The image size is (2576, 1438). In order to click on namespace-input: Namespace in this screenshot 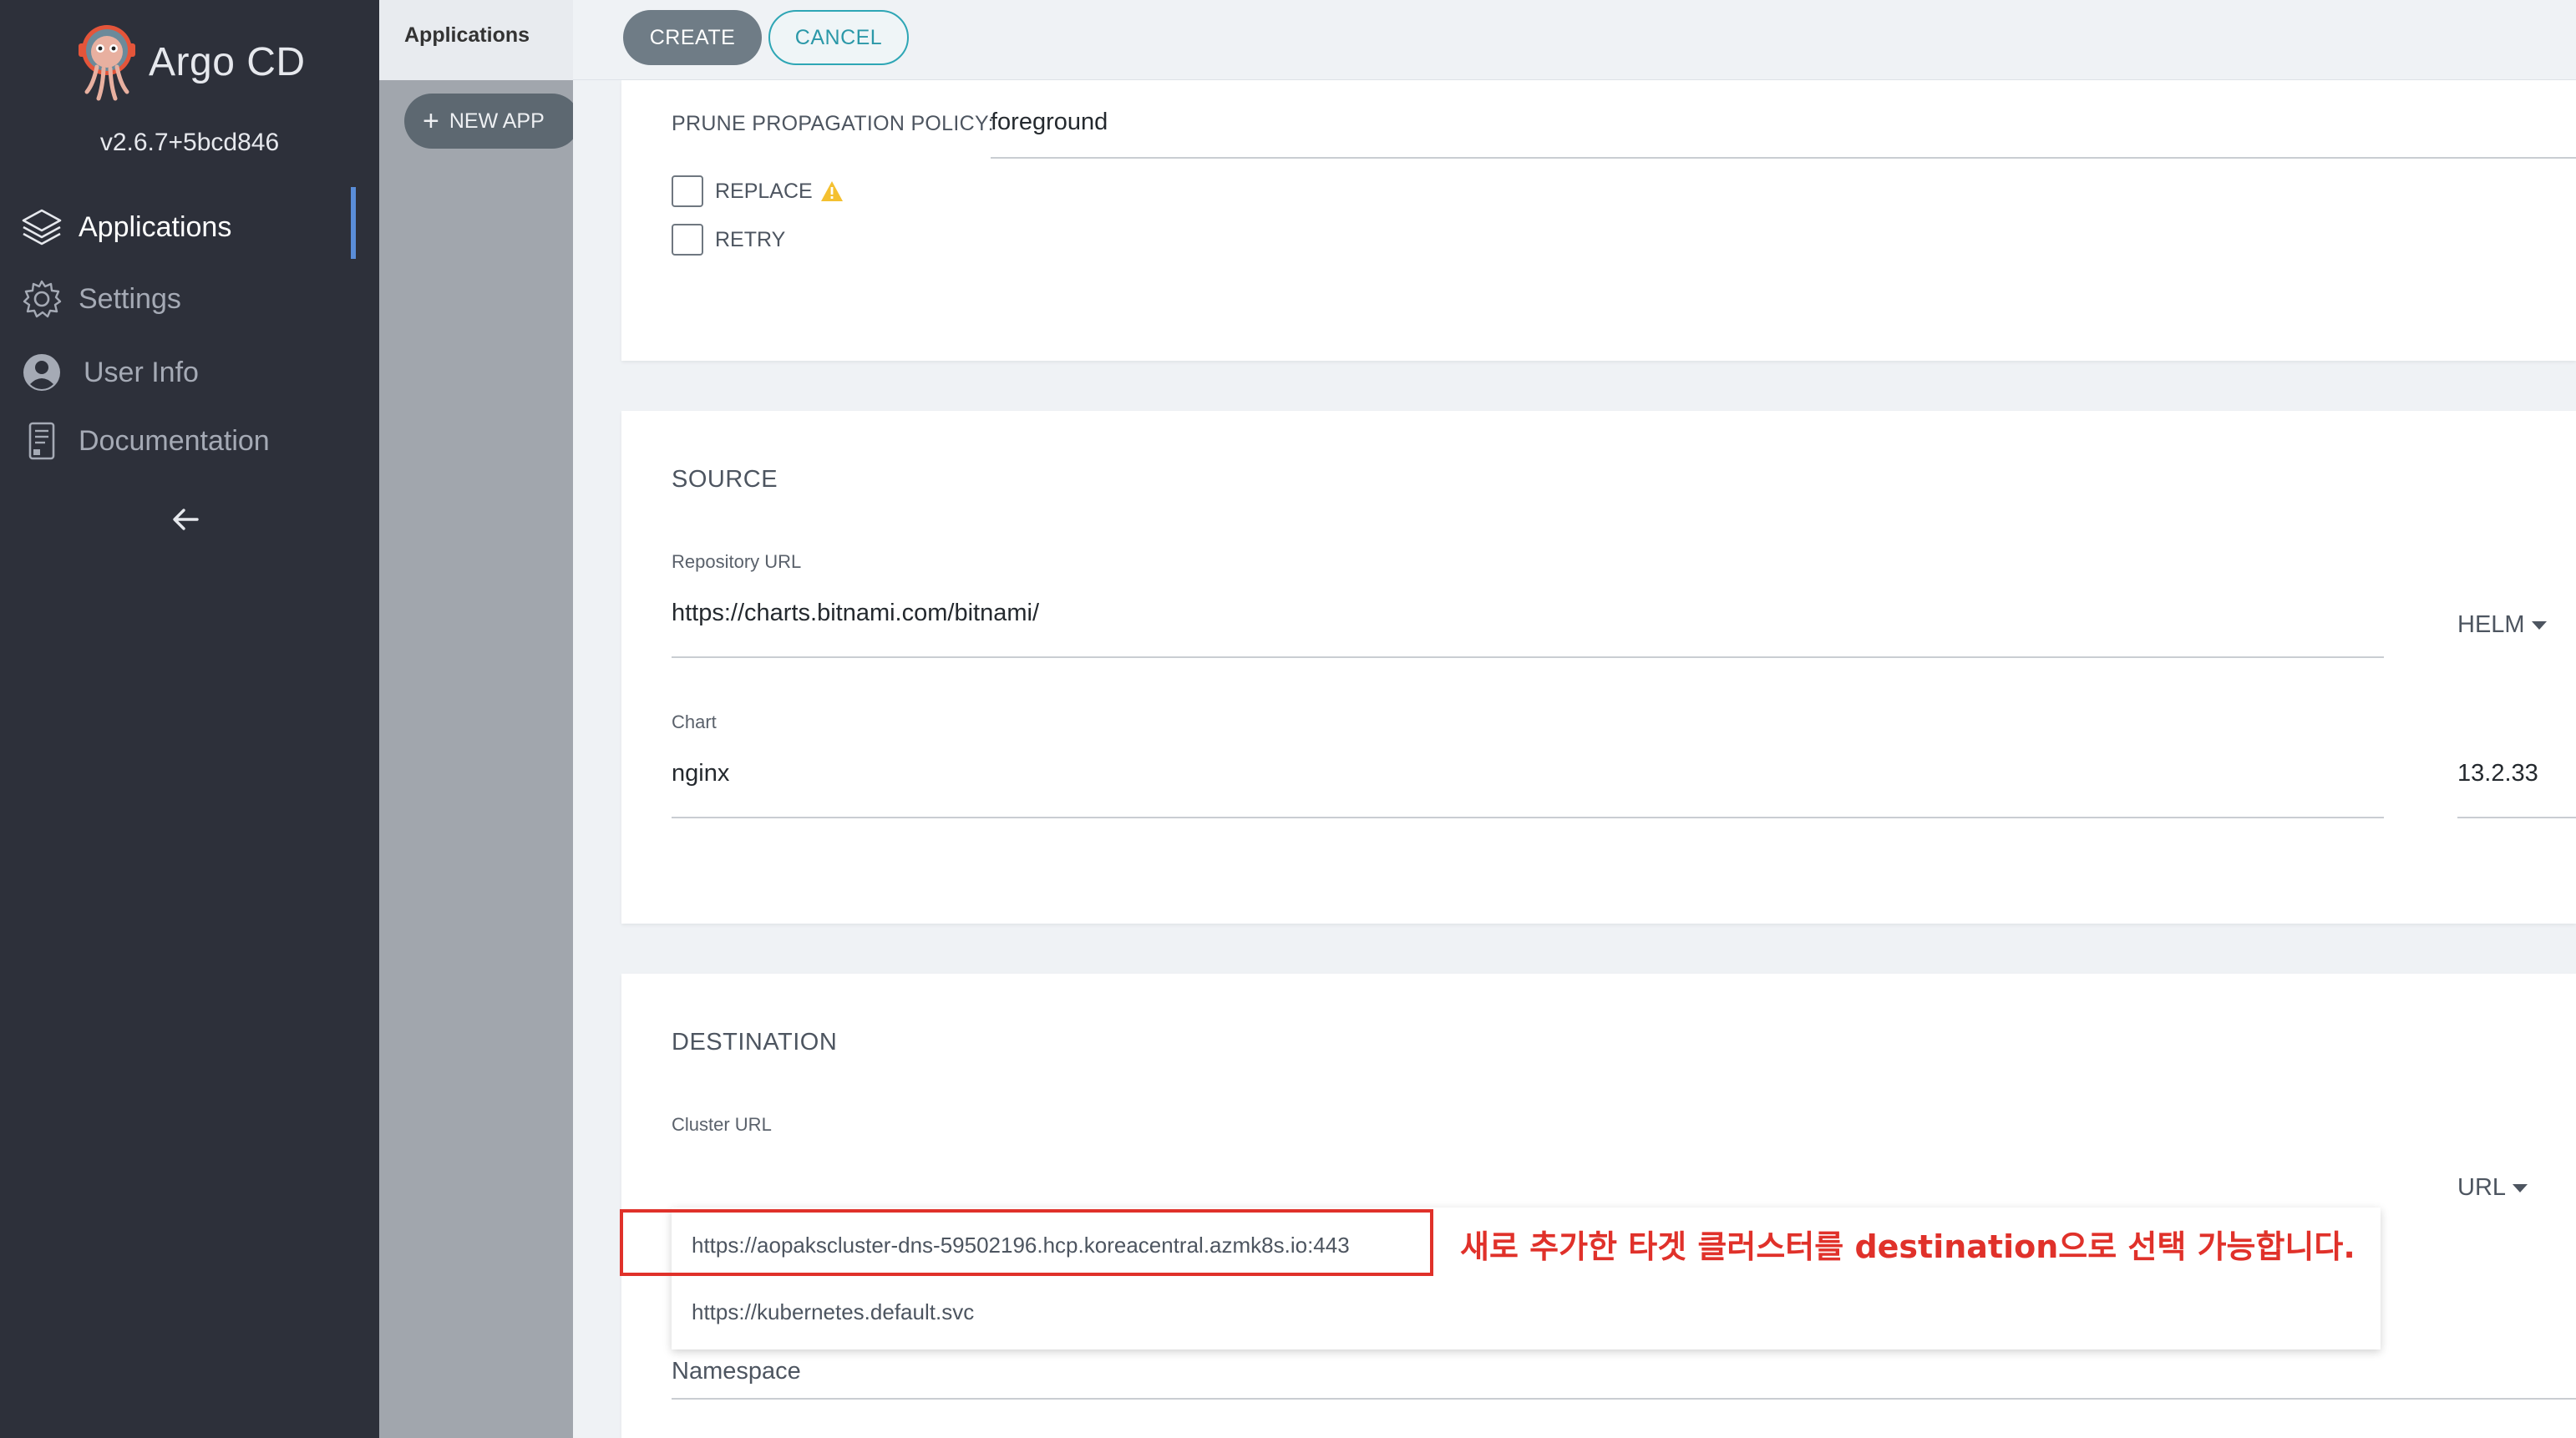, I will do `click(736, 1371)`.